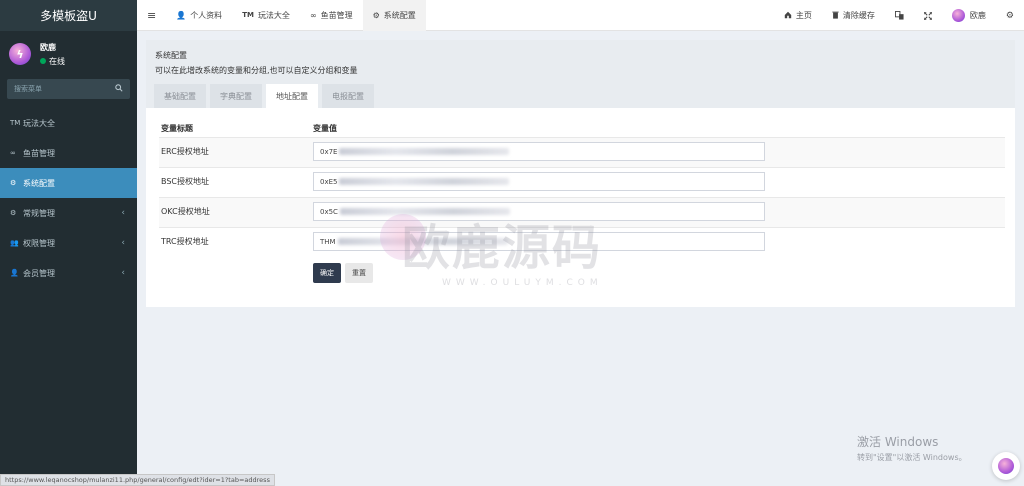 The image size is (1024, 486). I want to click on tab-label: 玩法大全, so click(273, 15).